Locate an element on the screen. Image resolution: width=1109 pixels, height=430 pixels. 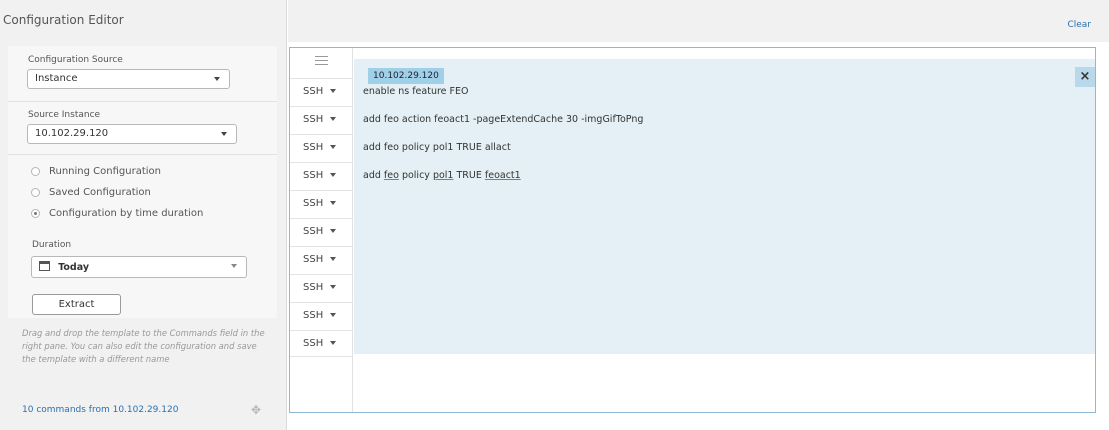
radio-label: Configuration by time duration is located at coordinates (126, 213).